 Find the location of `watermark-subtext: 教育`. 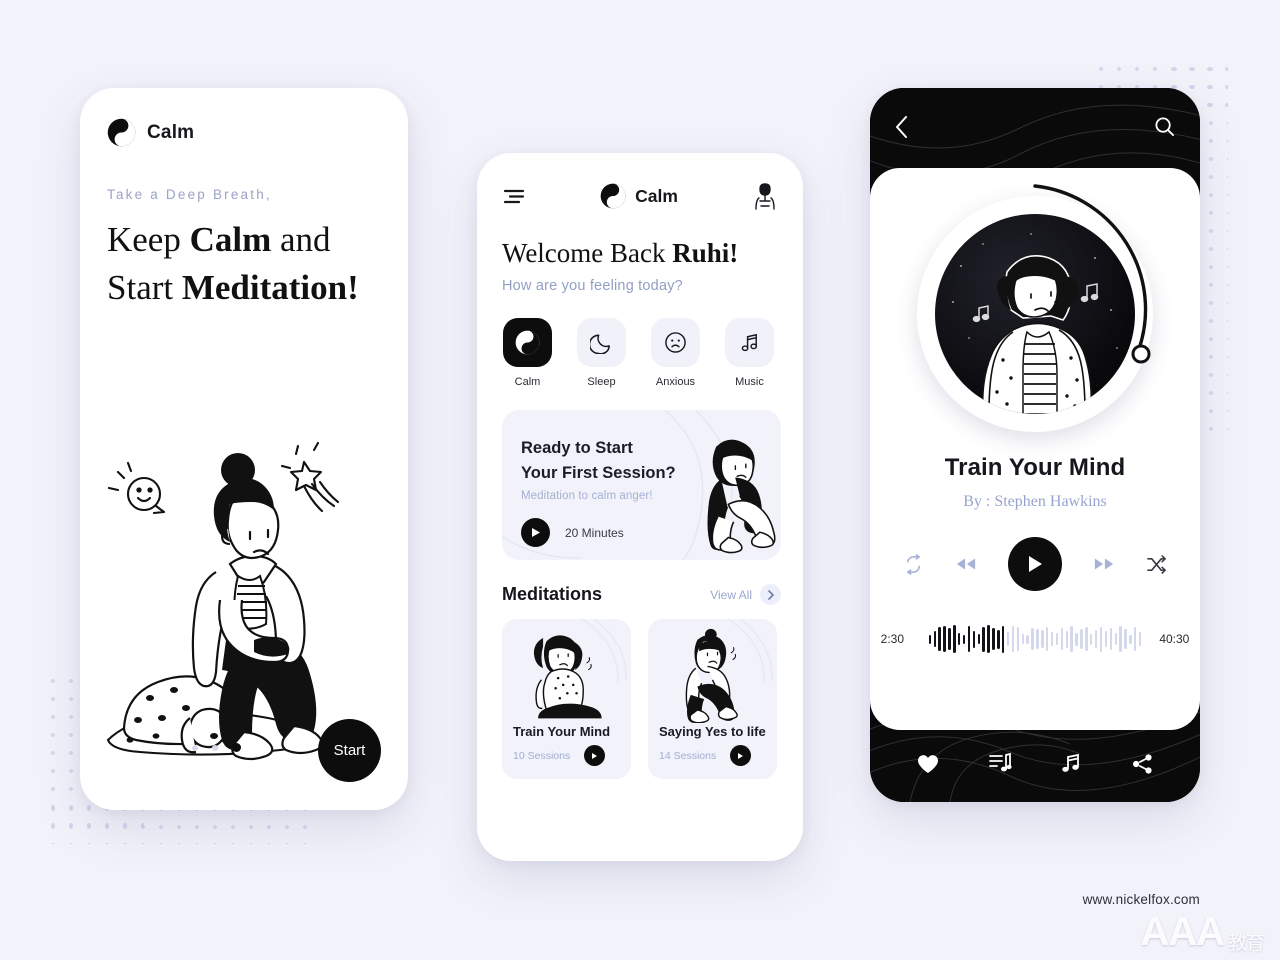

watermark-subtext: 教育 is located at coordinates (1246, 943).